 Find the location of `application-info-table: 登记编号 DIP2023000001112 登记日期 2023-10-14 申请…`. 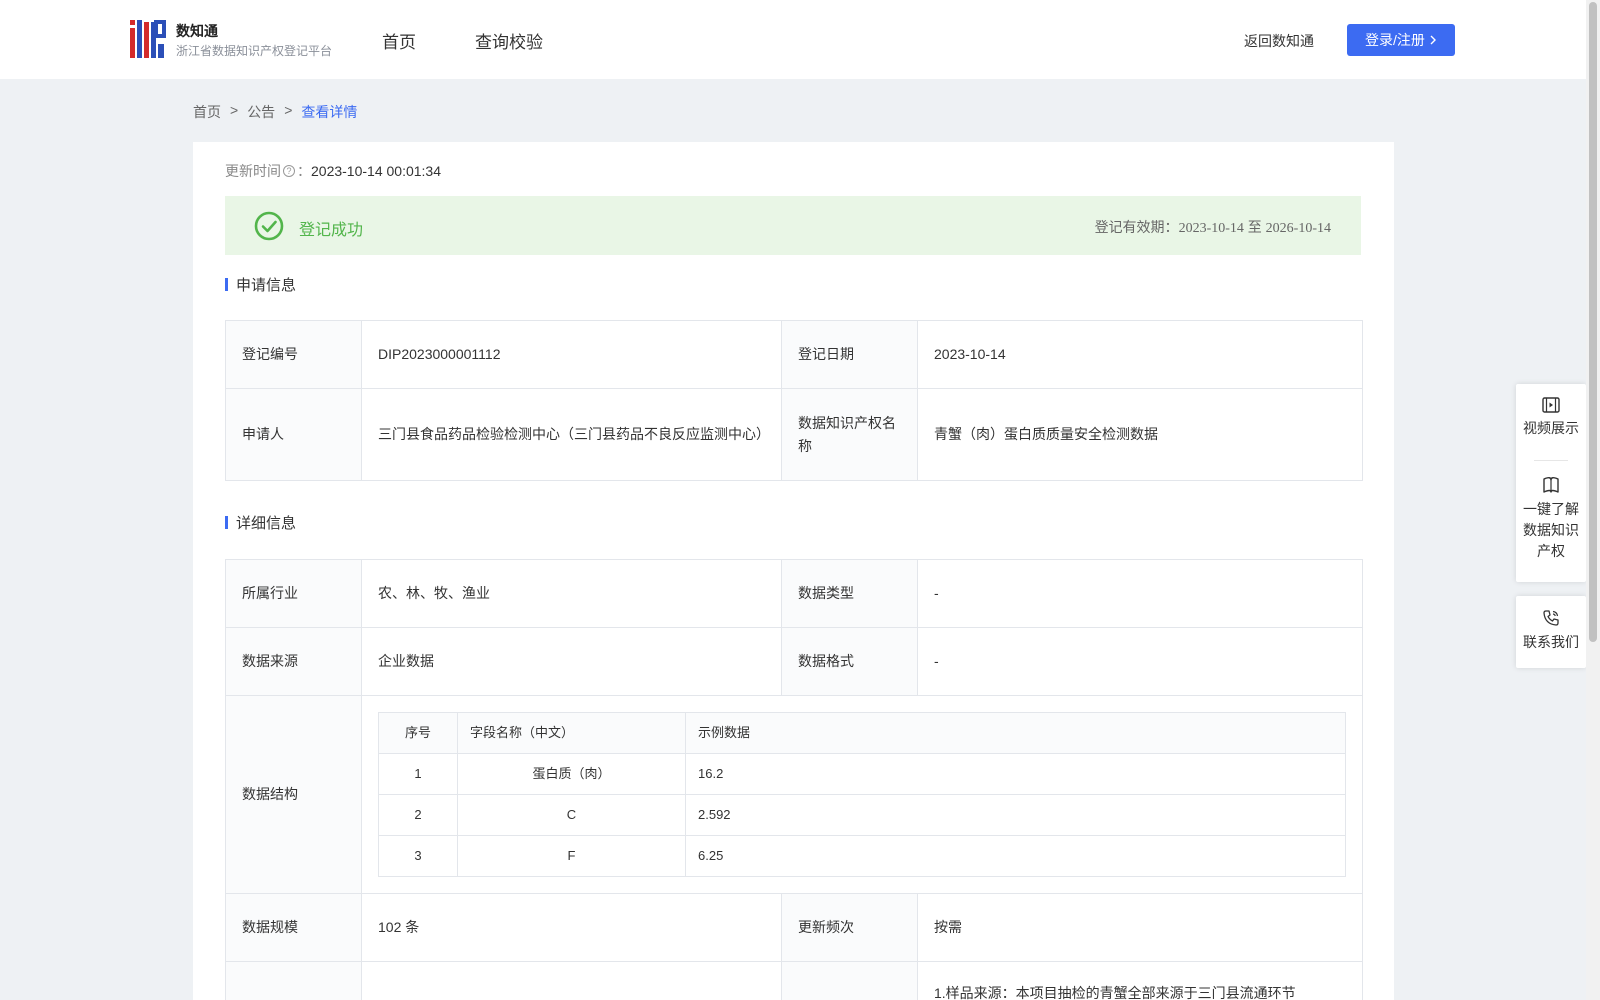

application-info-table: 登记编号 DIP2023000001112 登记日期 2023-10-14 申请… is located at coordinates (794, 400).